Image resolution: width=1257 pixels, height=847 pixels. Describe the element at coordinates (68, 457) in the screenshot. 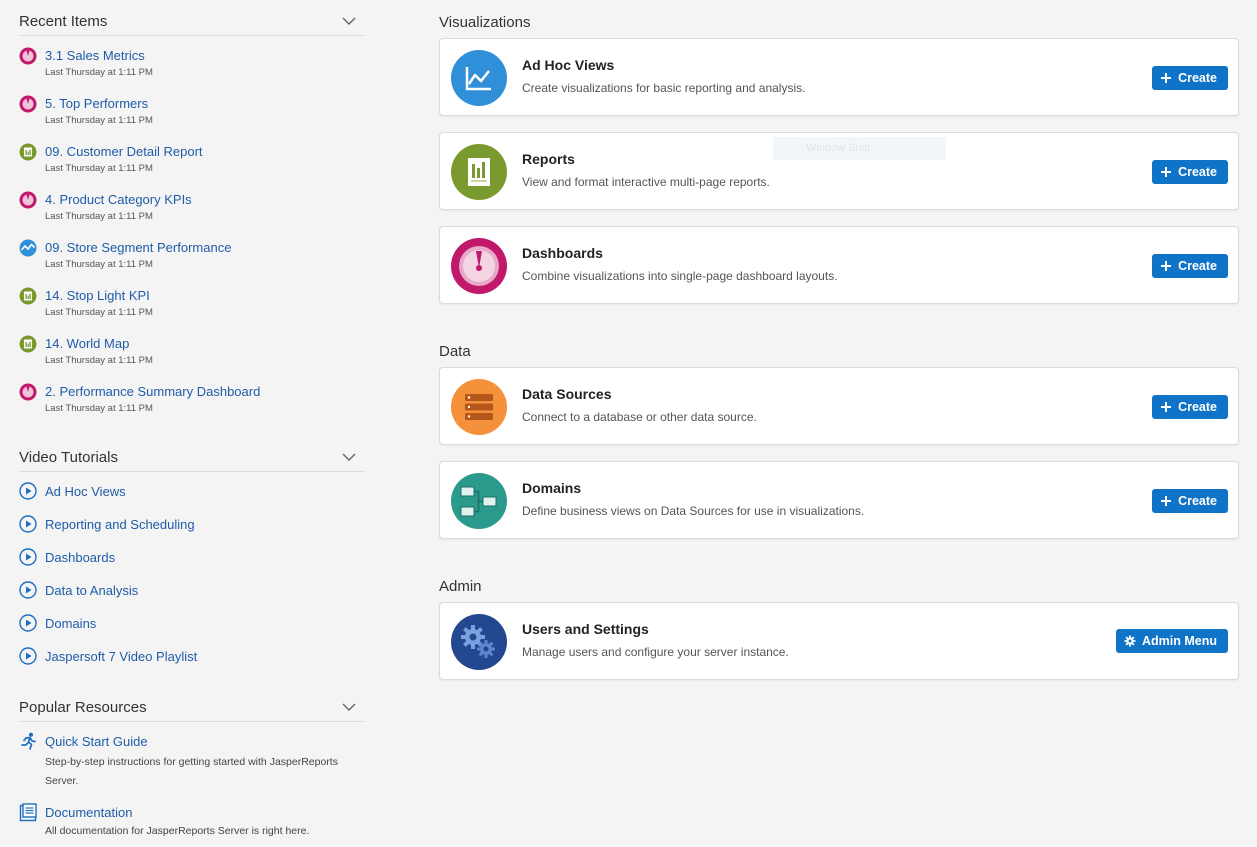

I see `video-tutorials-title: Video Tutorials` at that location.